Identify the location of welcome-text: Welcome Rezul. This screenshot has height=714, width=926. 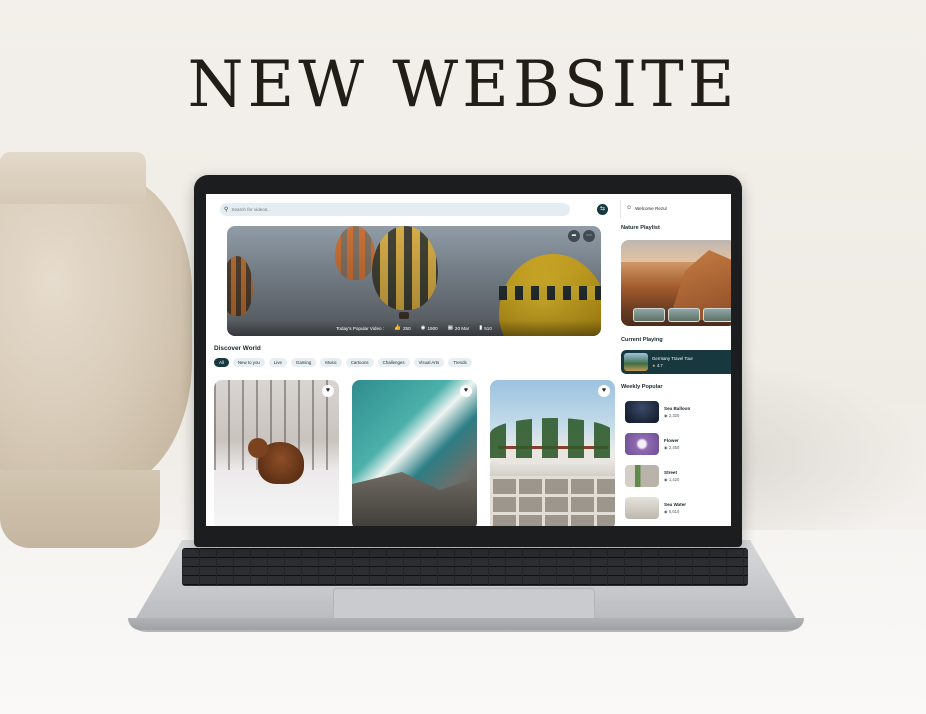
(651, 208).